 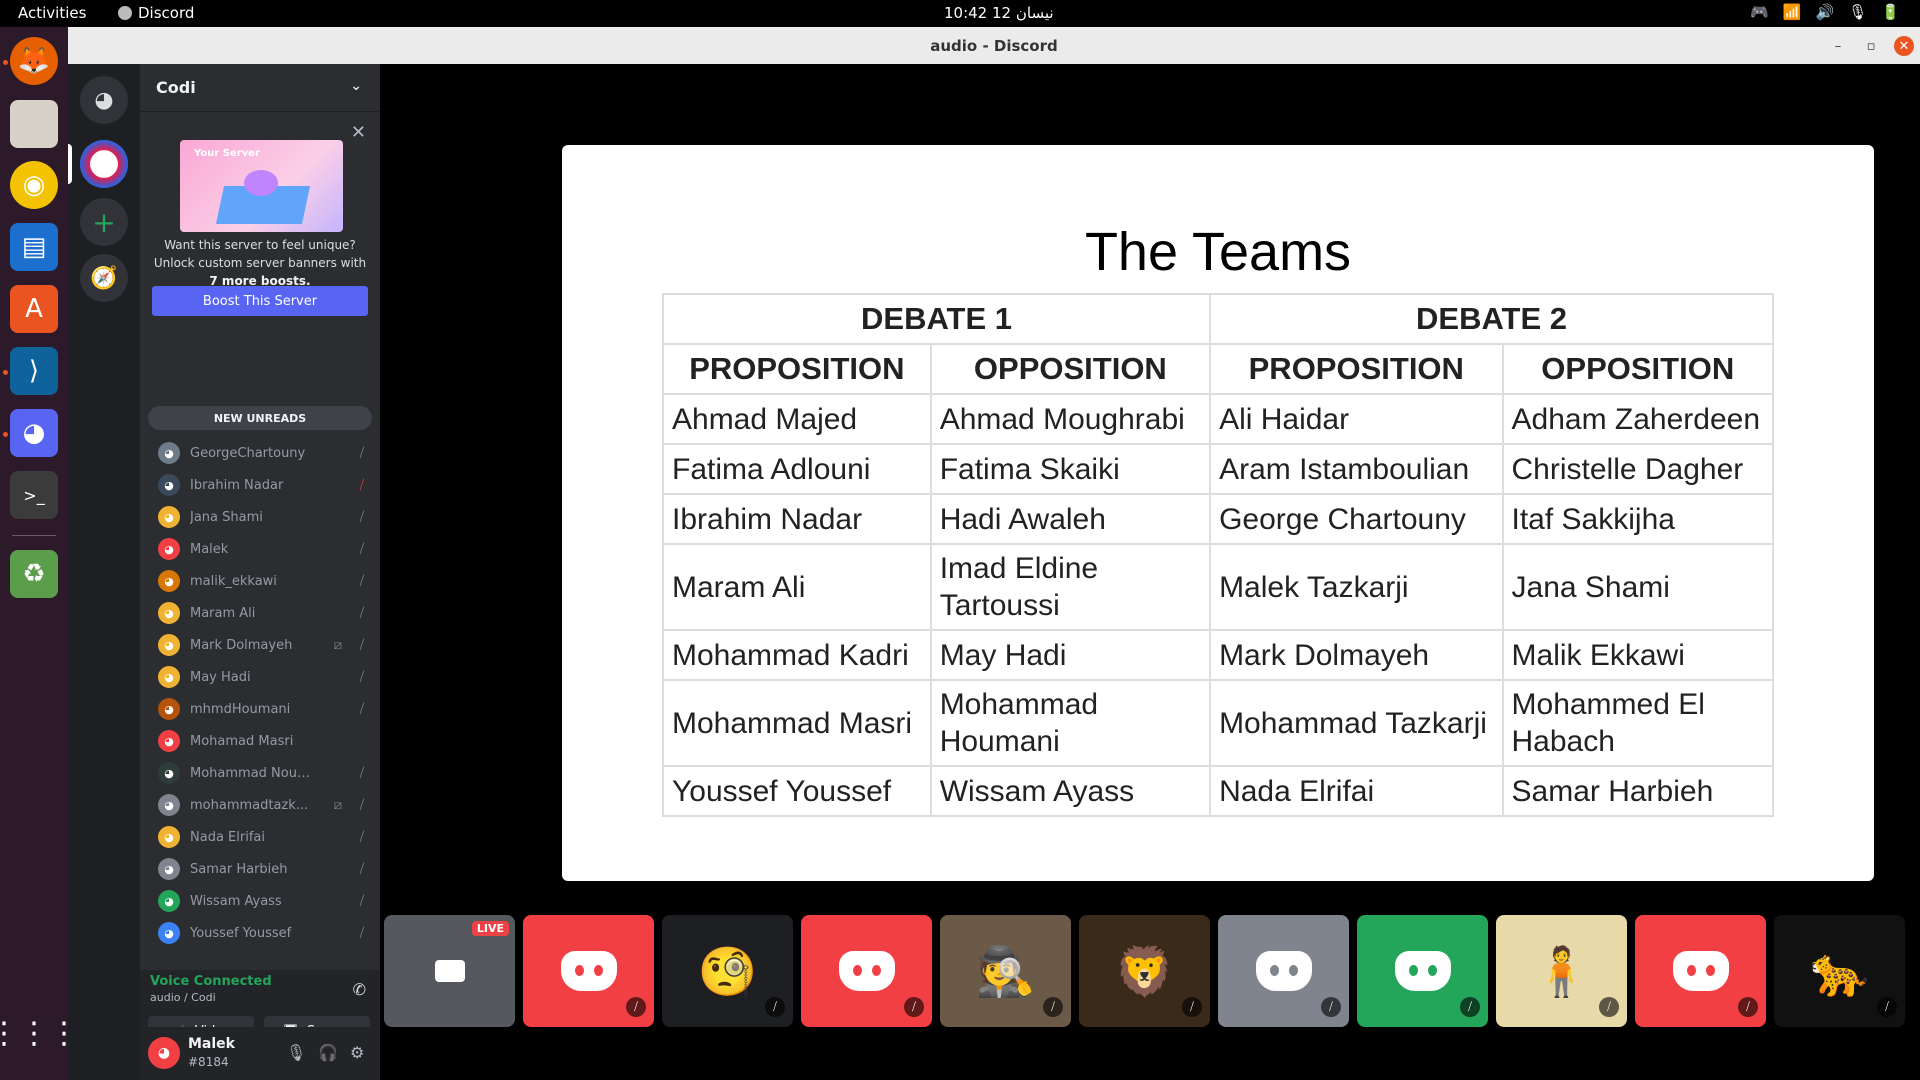 What do you see at coordinates (104, 164) in the screenshot?
I see `server-codi-icon` at bounding box center [104, 164].